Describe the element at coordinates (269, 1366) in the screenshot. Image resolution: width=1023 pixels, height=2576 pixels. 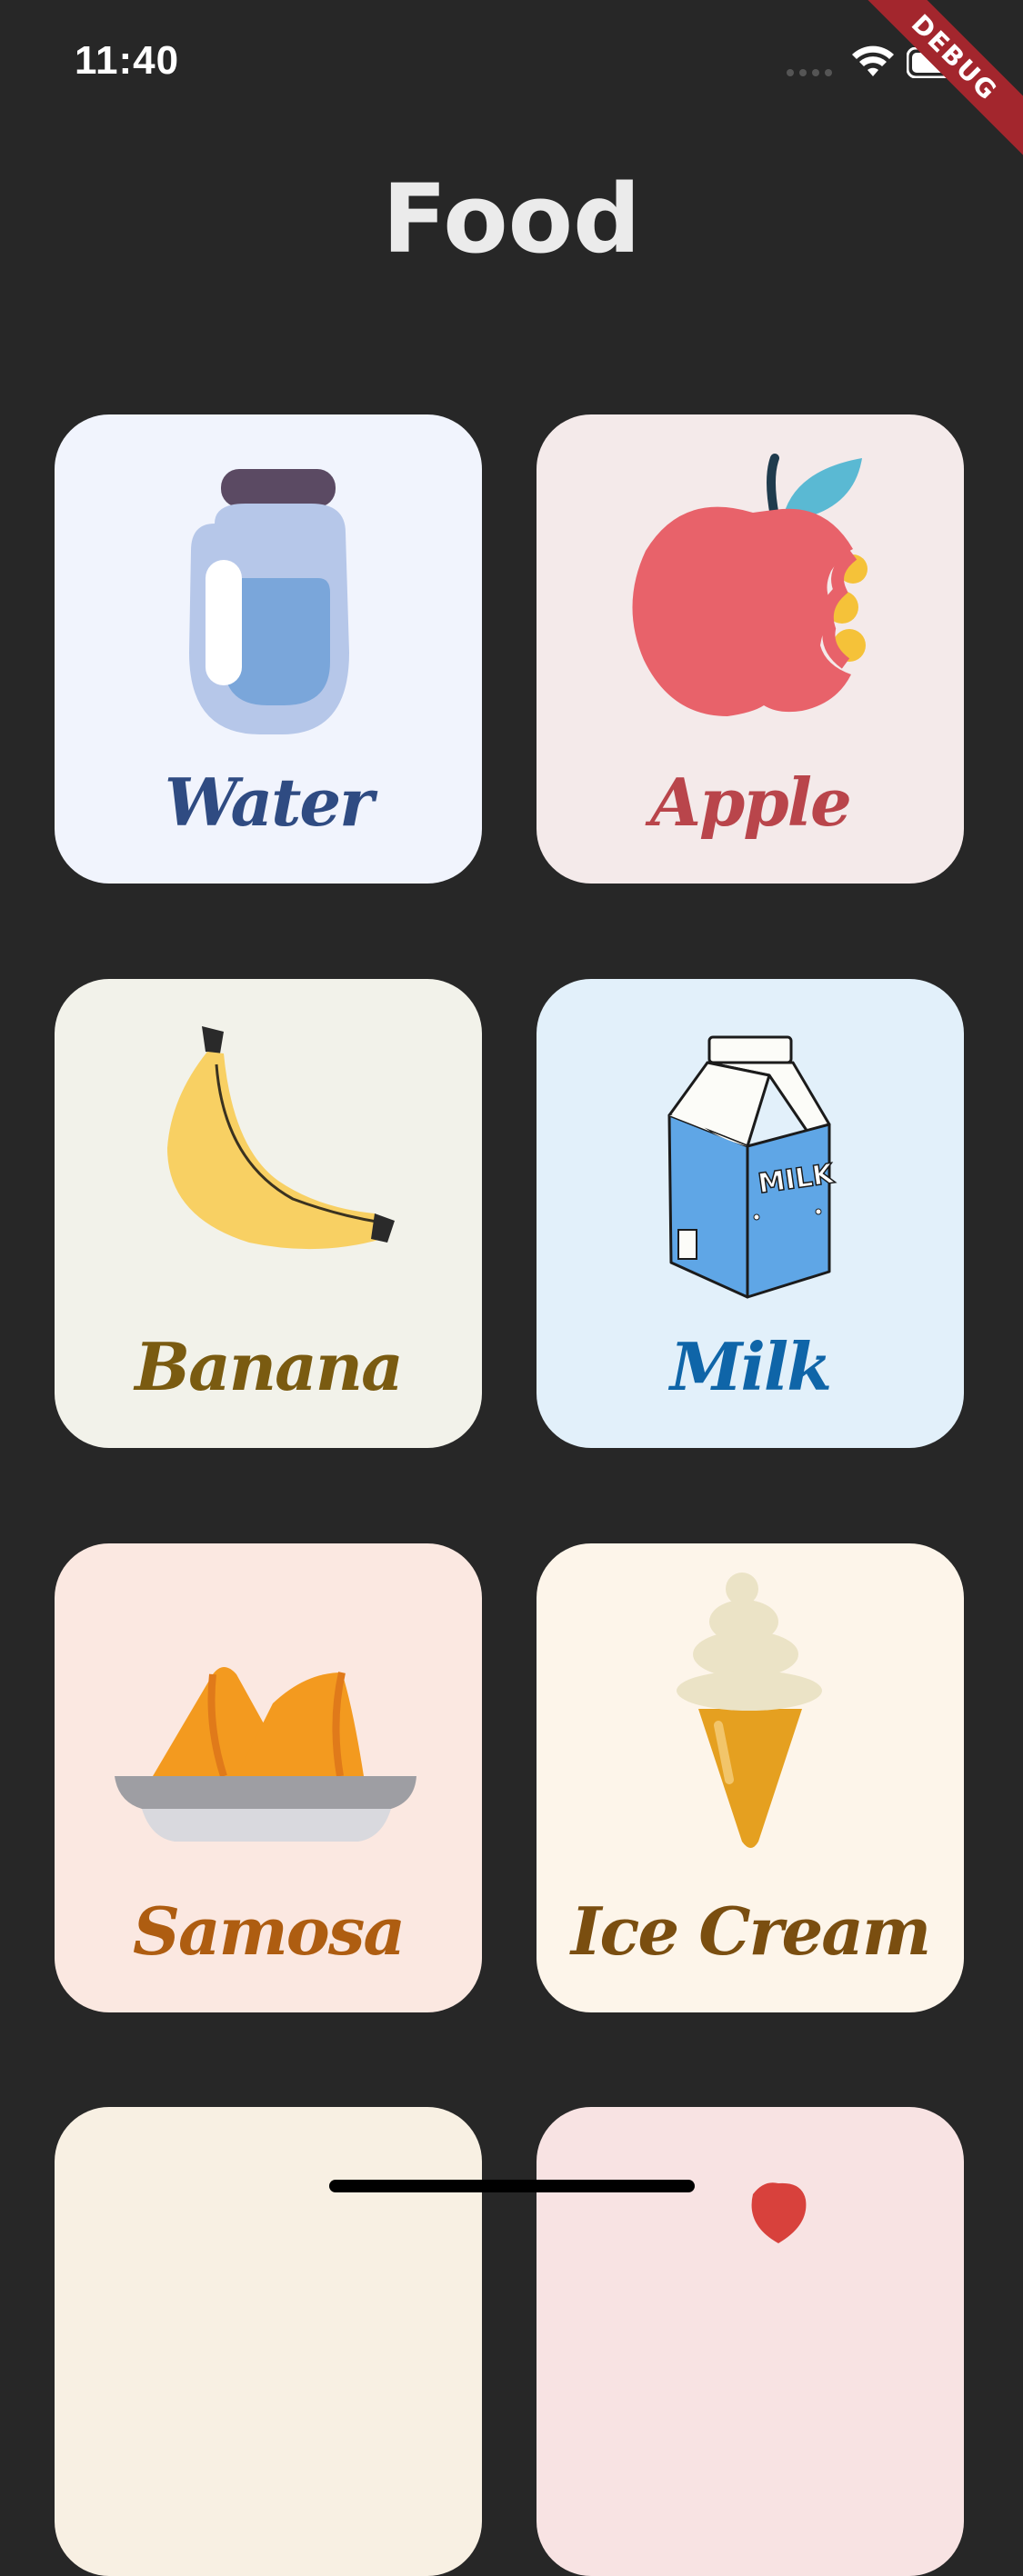
I see `food-label: Banana` at that location.